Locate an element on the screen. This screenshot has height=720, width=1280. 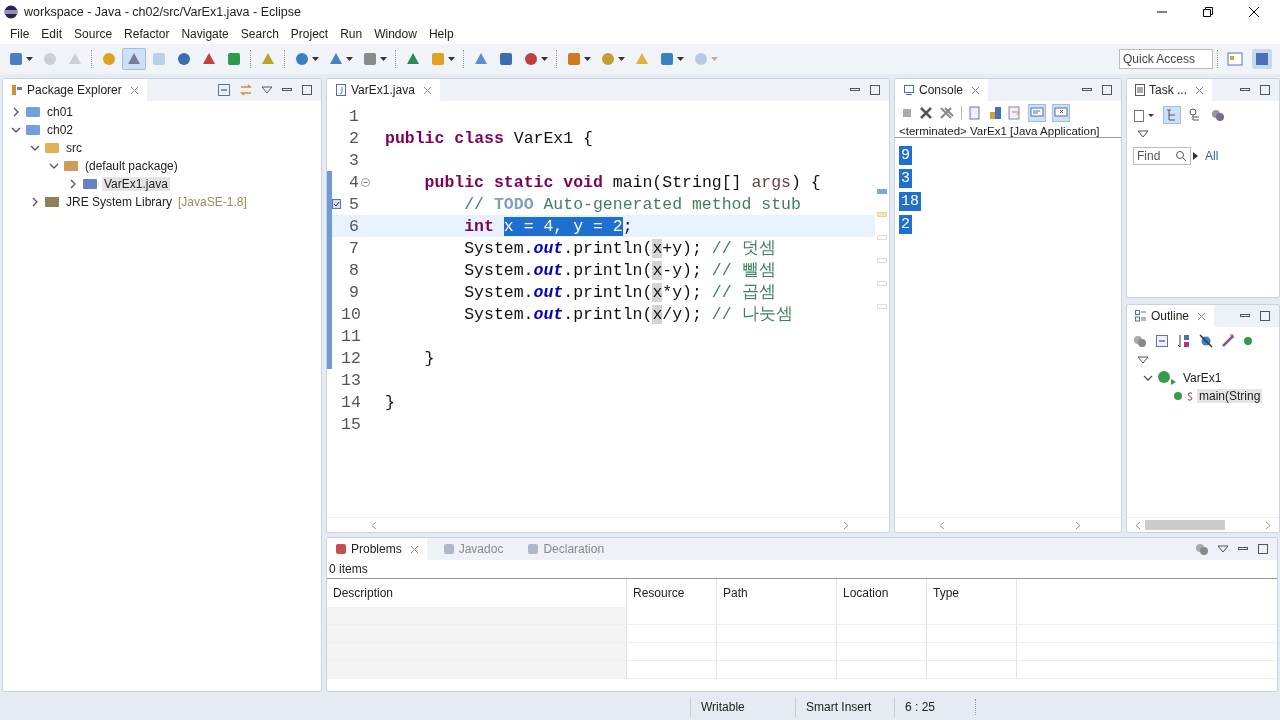
new-task-icon is located at coordinates (1144, 115).